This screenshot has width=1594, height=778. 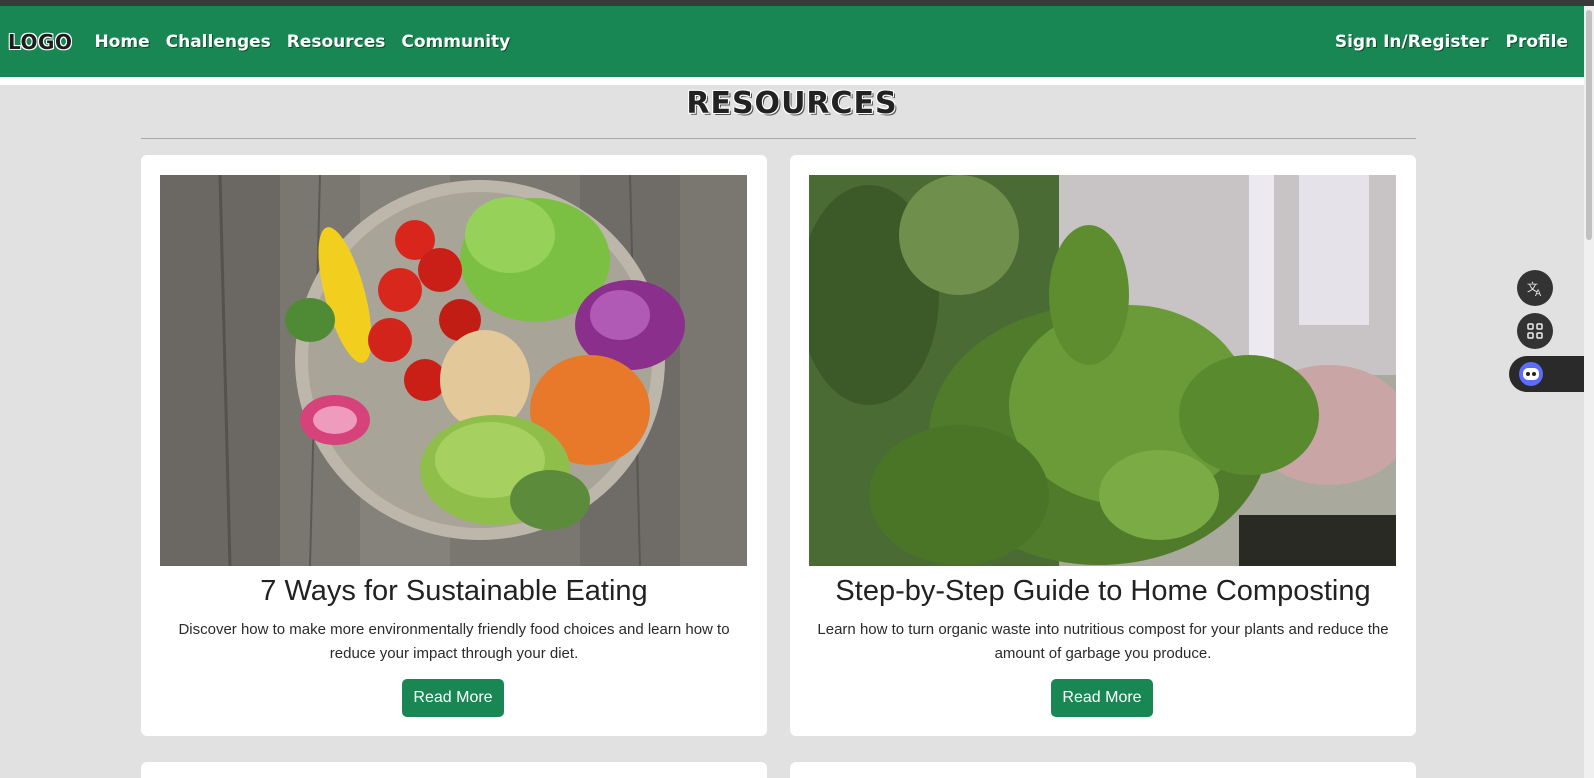 I want to click on svg-text: A, so click(x=1538, y=293).